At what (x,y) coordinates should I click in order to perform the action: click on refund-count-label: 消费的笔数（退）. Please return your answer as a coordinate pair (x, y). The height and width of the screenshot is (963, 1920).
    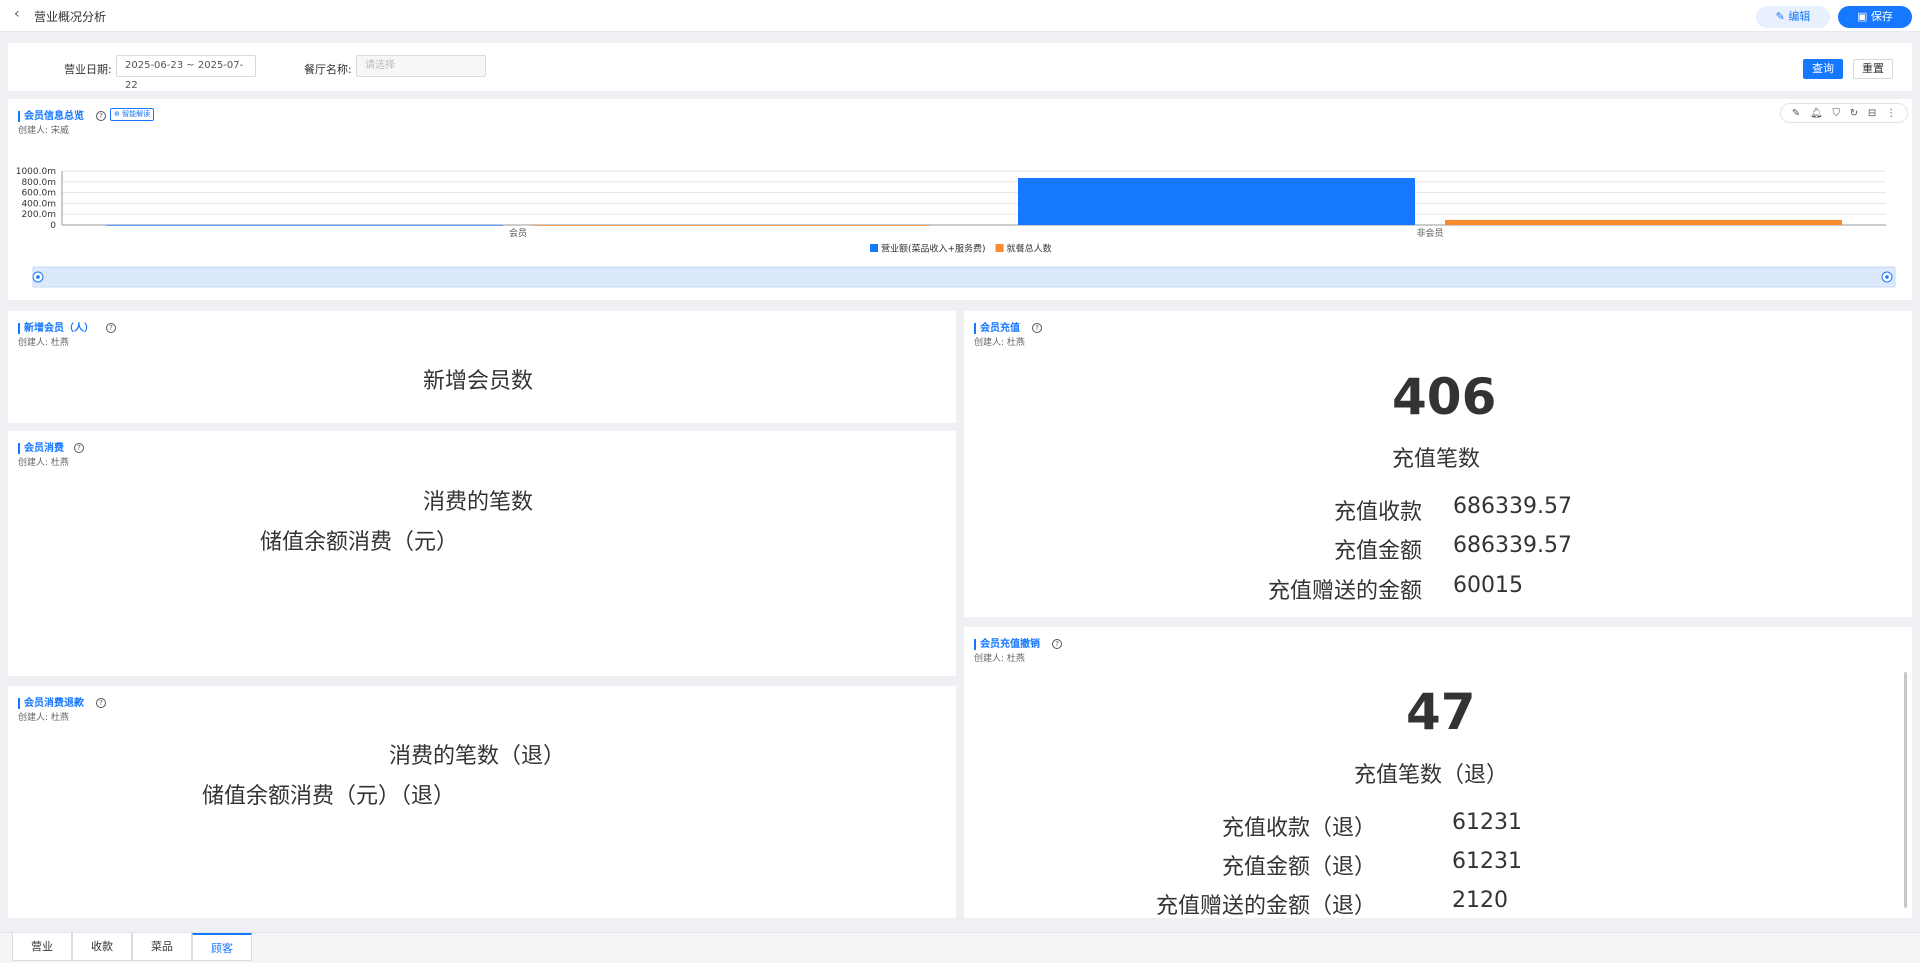
    Looking at the image, I should click on (477, 756).